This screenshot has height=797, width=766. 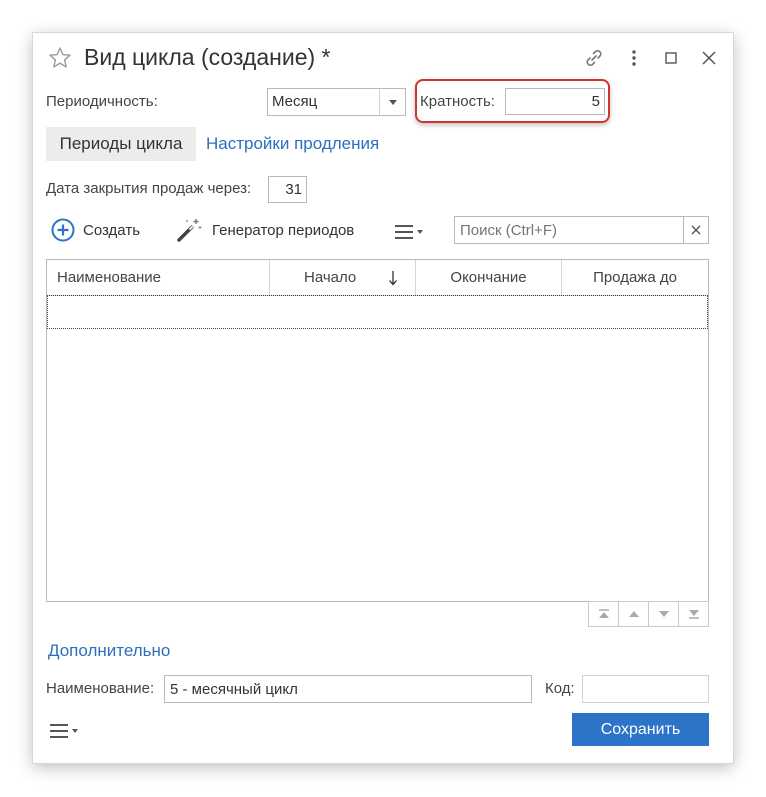 I want to click on sales-close-label: Дата закрытия продаж через:, so click(x=149, y=188).